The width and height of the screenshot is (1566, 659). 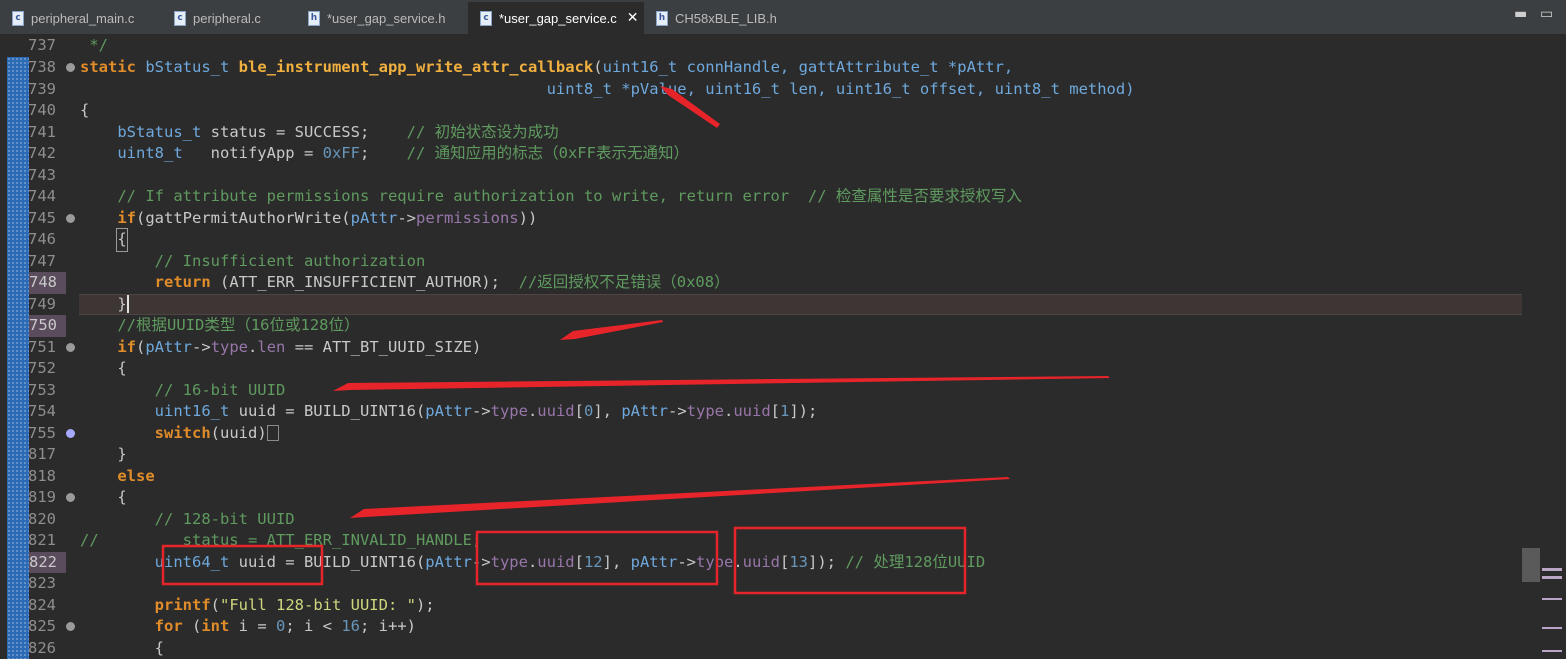 What do you see at coordinates (42, 260) in the screenshot?
I see `line-number: 747` at bounding box center [42, 260].